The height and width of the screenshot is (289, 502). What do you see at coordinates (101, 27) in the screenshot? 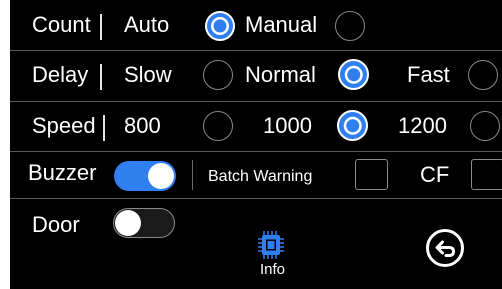
I see `count-divider` at bounding box center [101, 27].